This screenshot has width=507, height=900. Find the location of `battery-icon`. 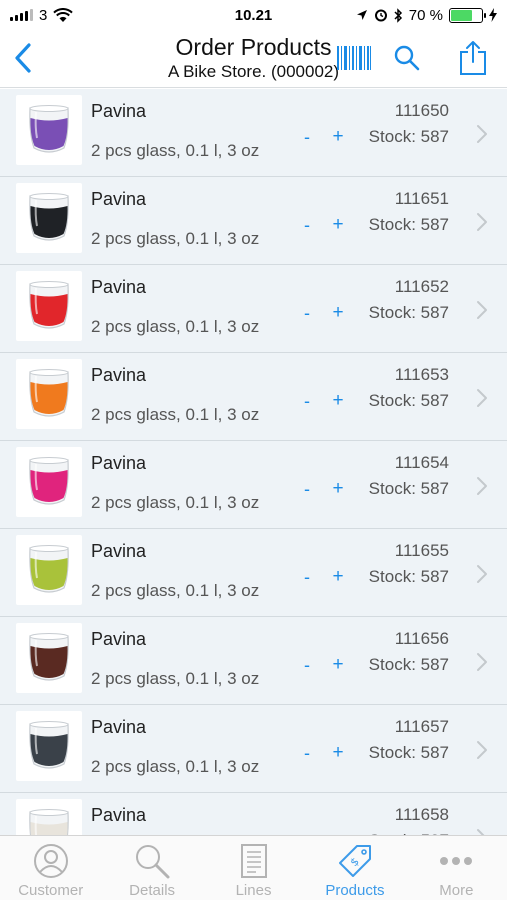

battery-icon is located at coordinates (467, 15).